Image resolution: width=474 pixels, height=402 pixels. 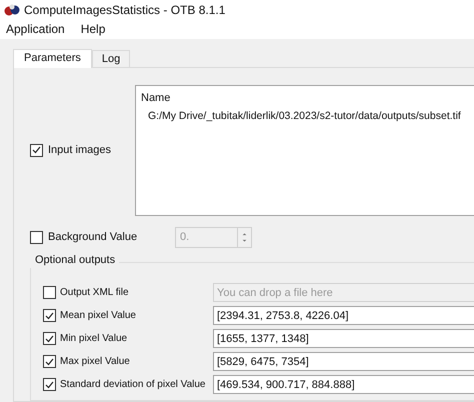 I want to click on column-header: Name, so click(x=156, y=98).